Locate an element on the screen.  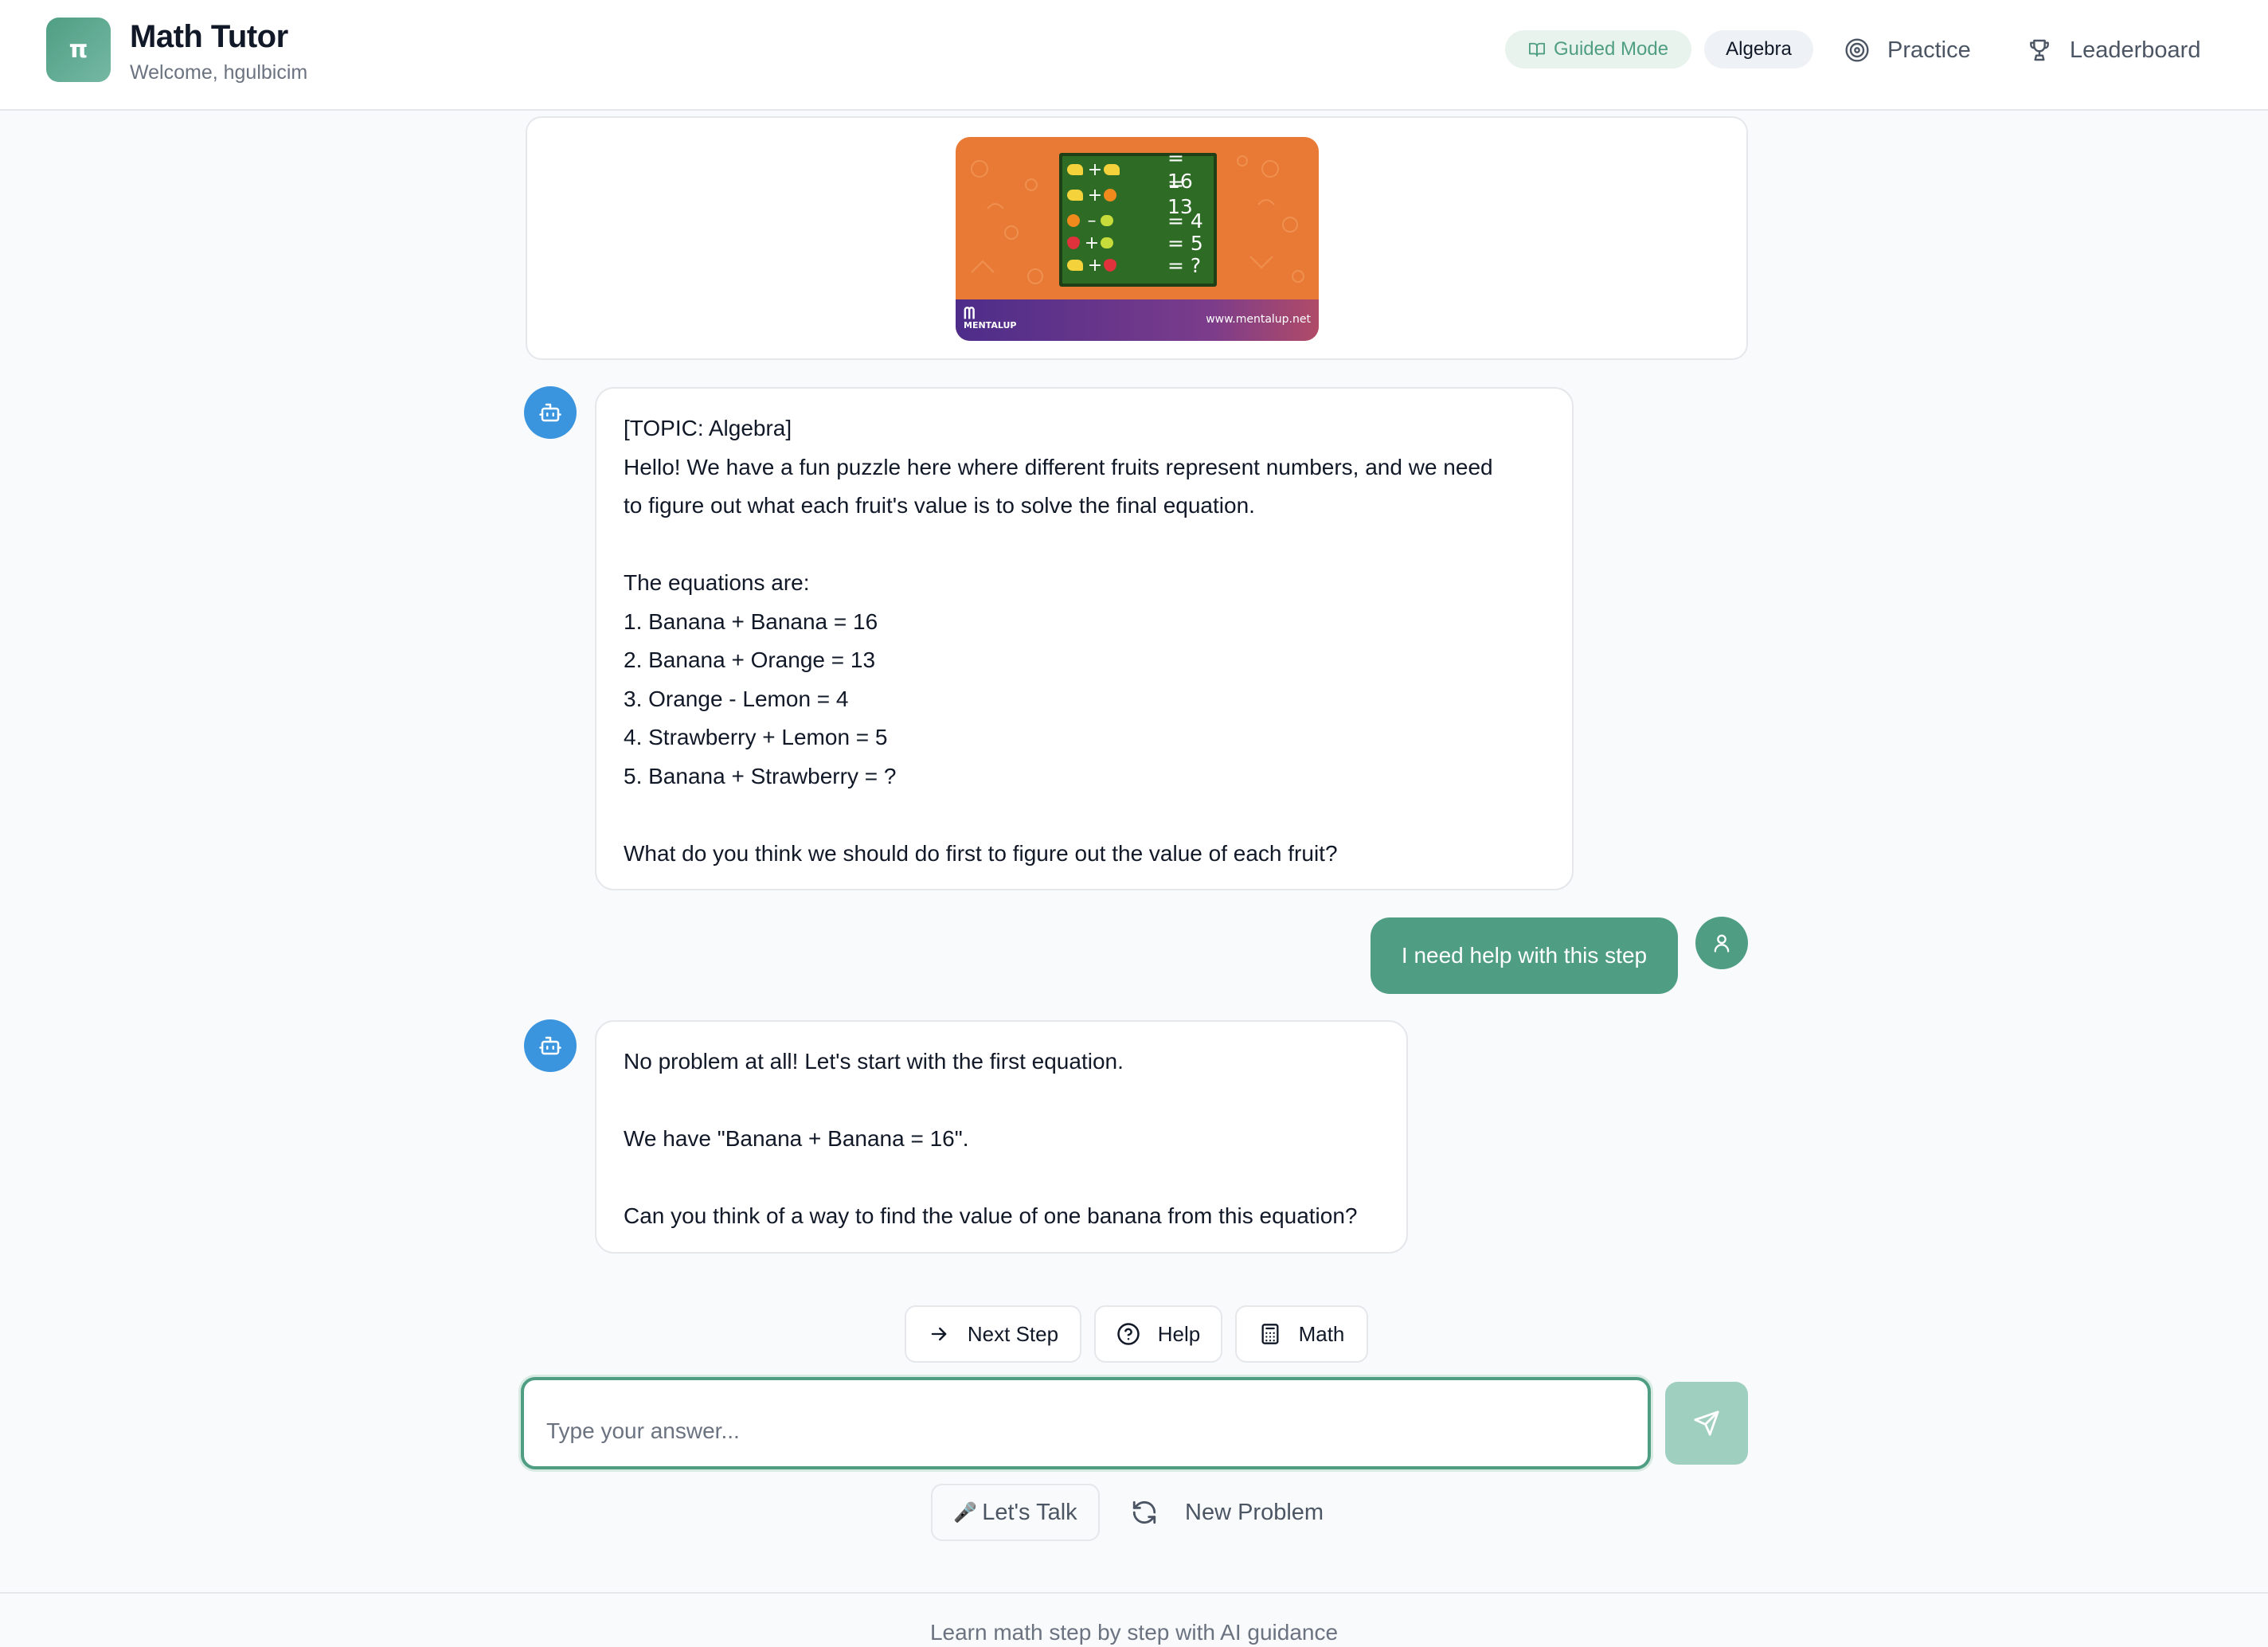
microphone-icon: 🎤 is located at coordinates (966, 1512).